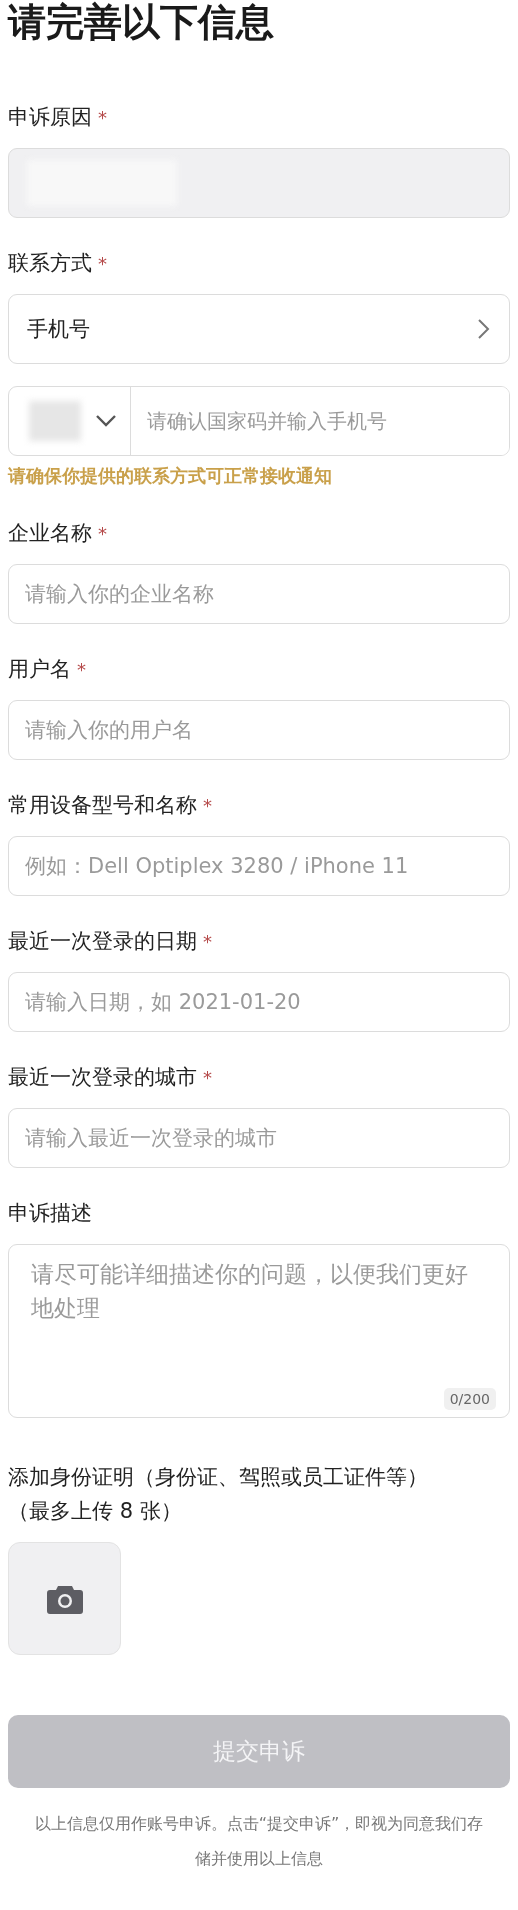 This screenshot has width=518, height=1910. What do you see at coordinates (50, 263) in the screenshot?
I see `field-label: 联系方式` at bounding box center [50, 263].